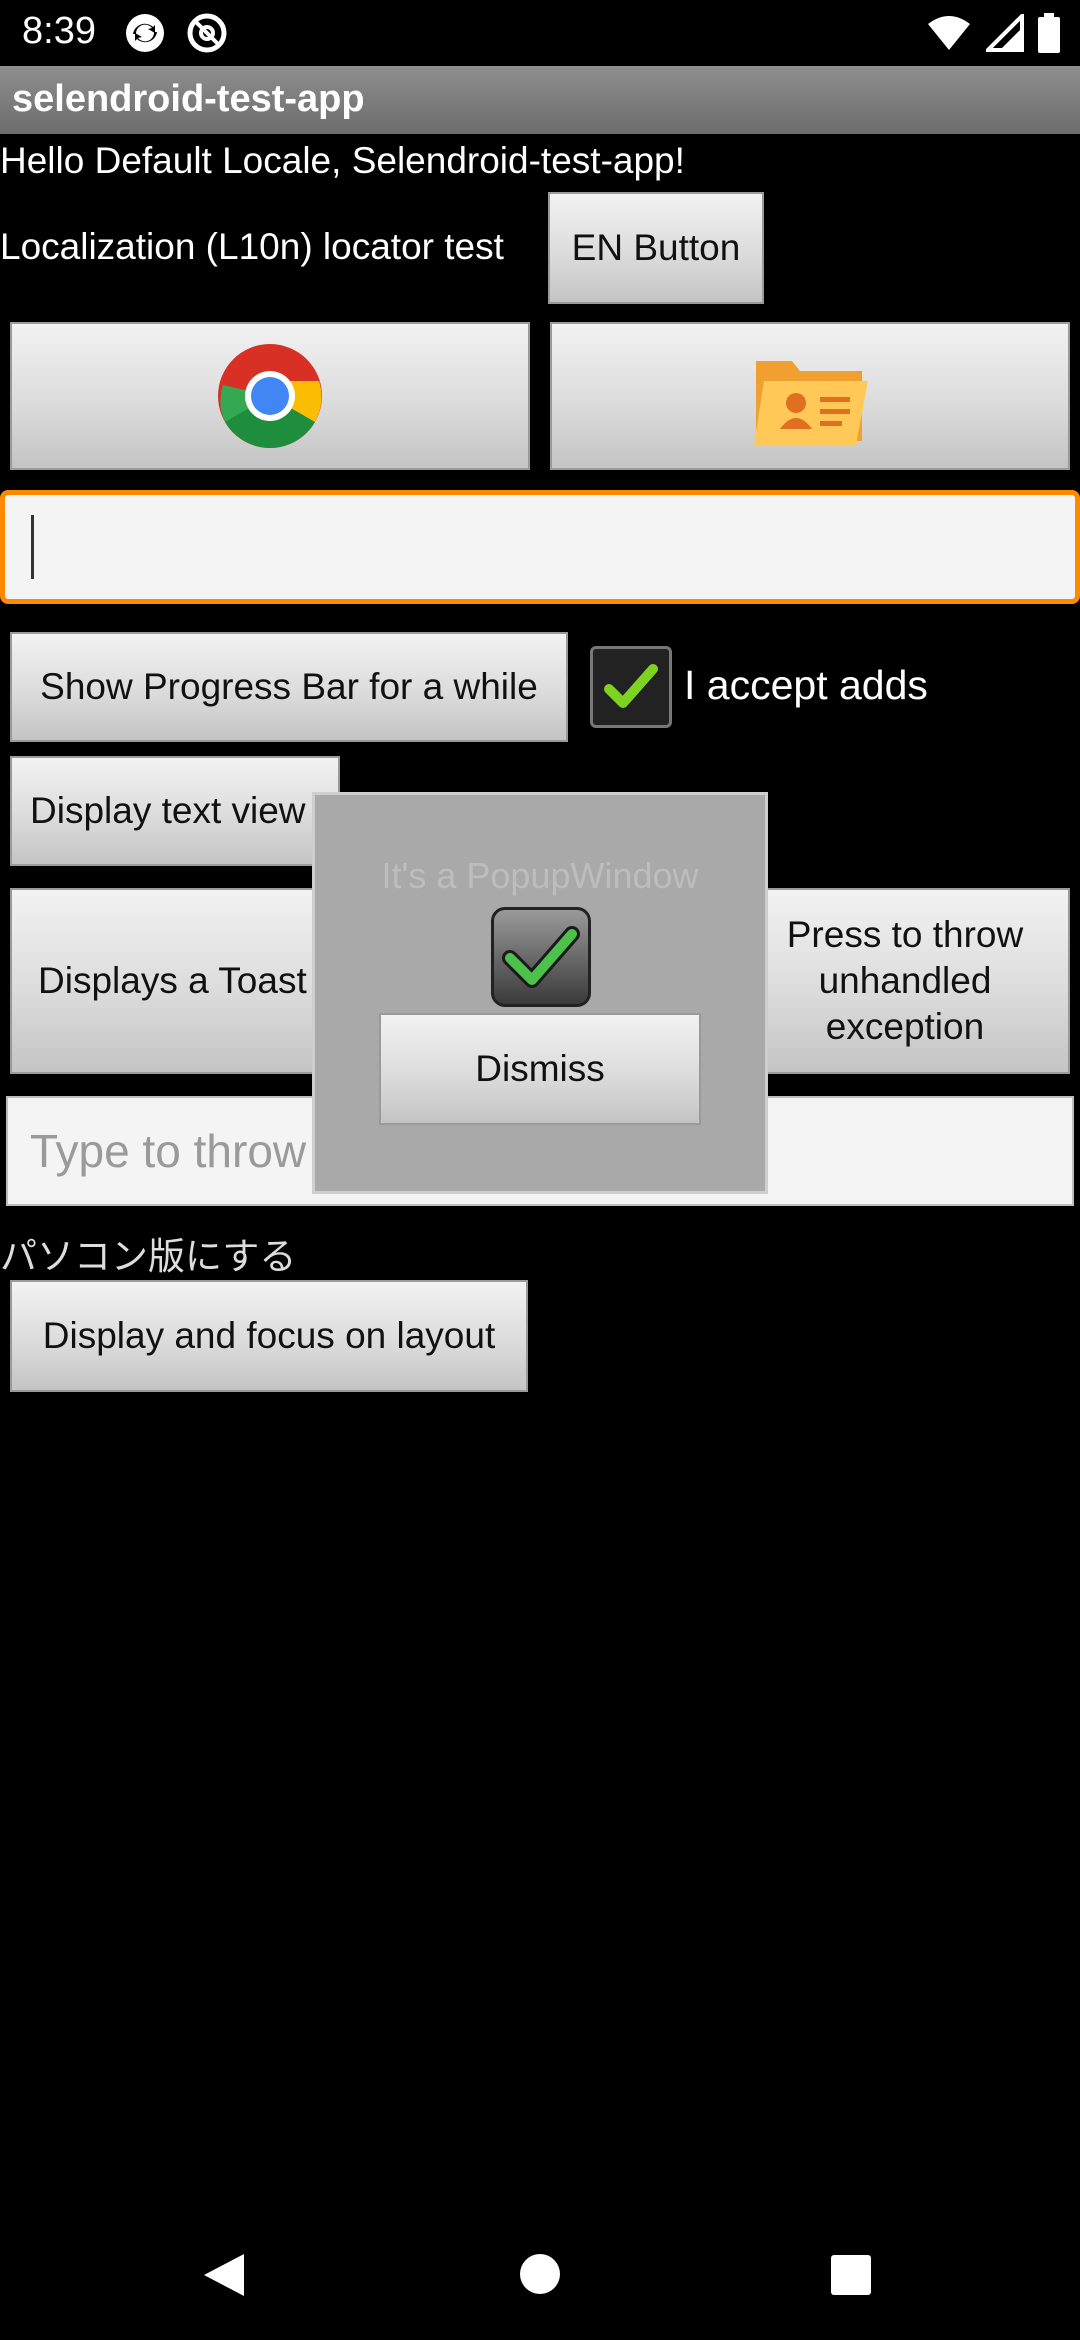 The width and height of the screenshot is (1080, 2340). I want to click on signal-icon, so click(1005, 33).